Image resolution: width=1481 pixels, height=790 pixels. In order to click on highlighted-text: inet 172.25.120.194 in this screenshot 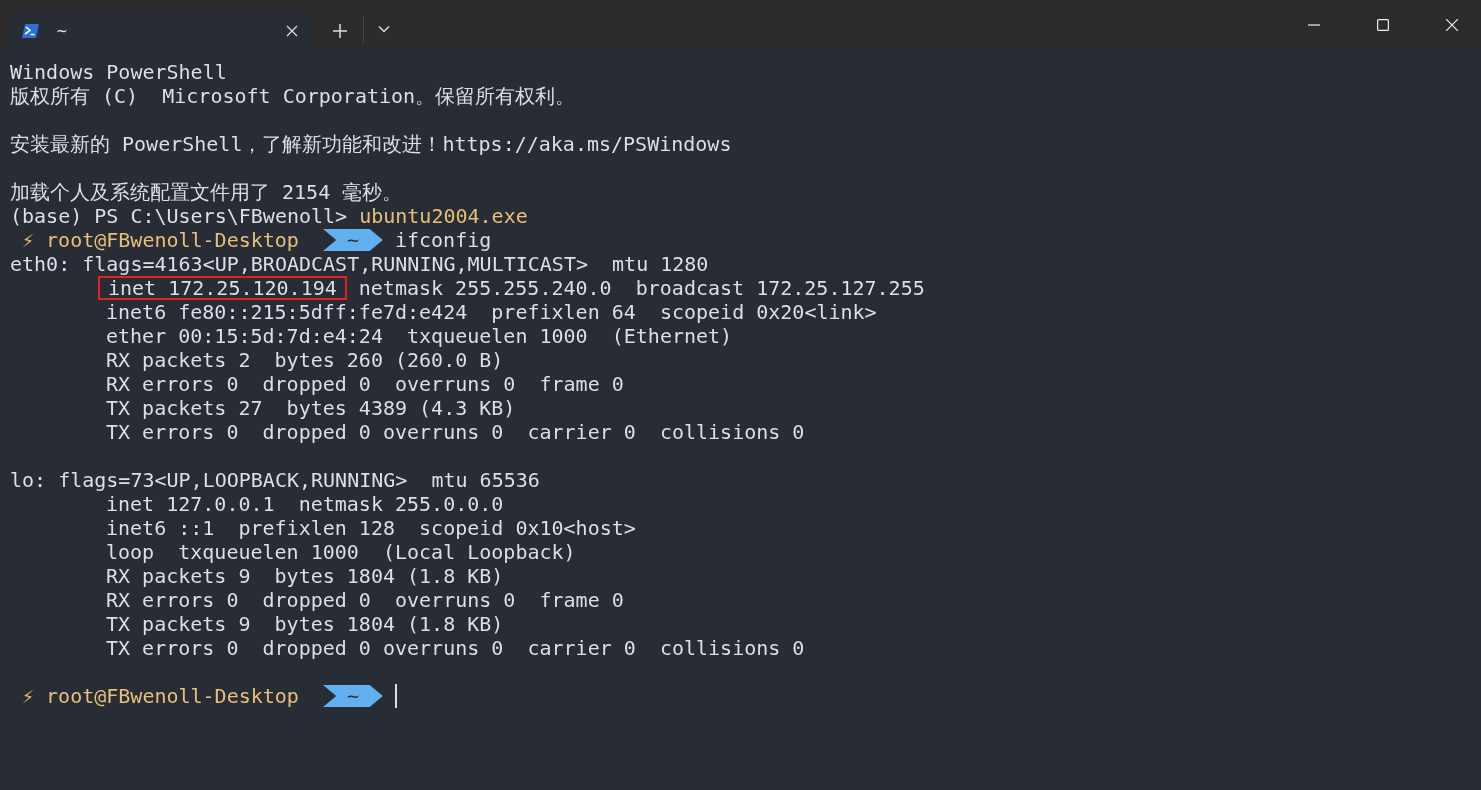, I will do `click(222, 288)`.